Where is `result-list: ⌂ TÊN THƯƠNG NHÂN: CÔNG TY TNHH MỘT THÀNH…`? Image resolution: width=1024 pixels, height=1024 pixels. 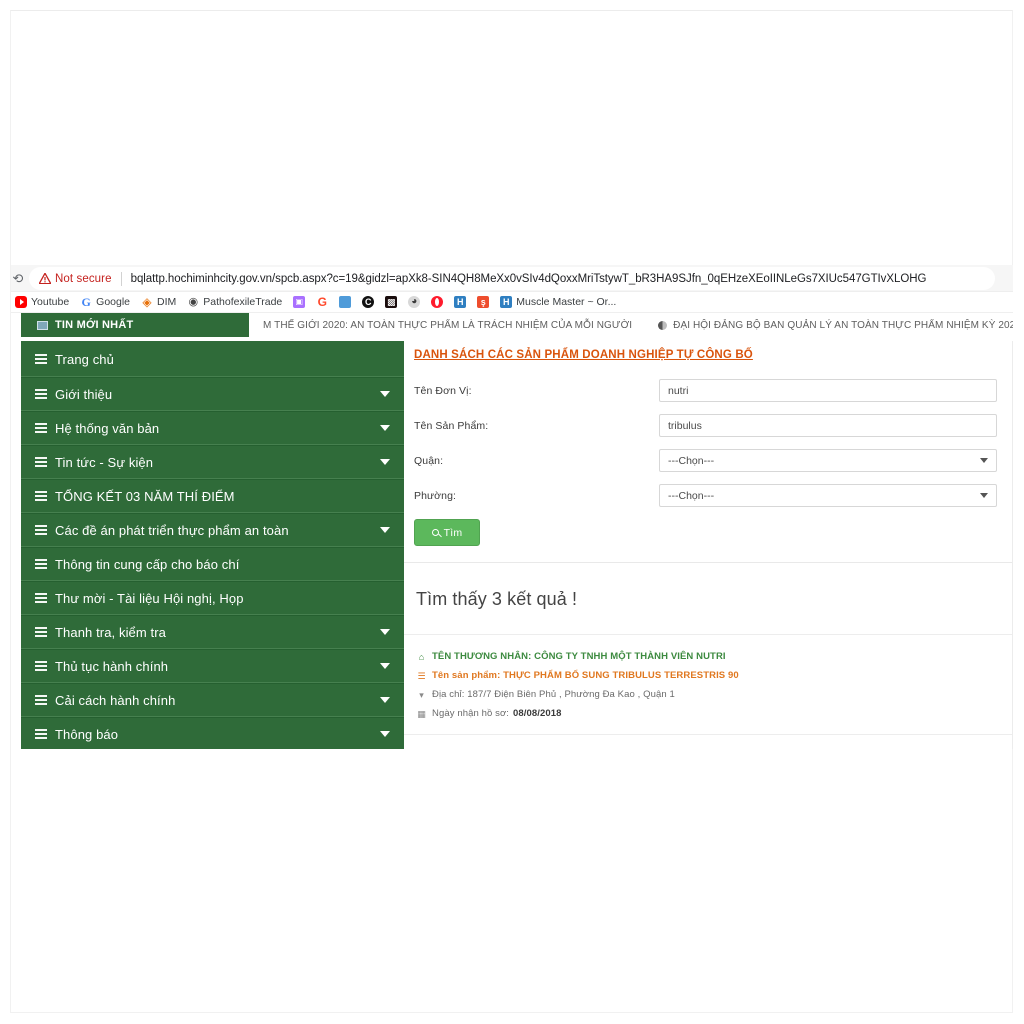 result-list: ⌂ TÊN THƯƠNG NHÂN: CÔNG TY TNHH MỘT THÀNH… is located at coordinates (708, 685).